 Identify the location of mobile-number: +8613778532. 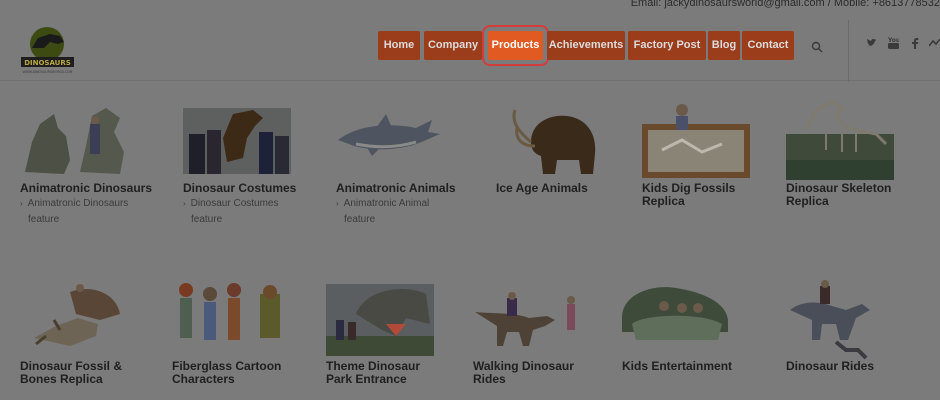
(906, 4).